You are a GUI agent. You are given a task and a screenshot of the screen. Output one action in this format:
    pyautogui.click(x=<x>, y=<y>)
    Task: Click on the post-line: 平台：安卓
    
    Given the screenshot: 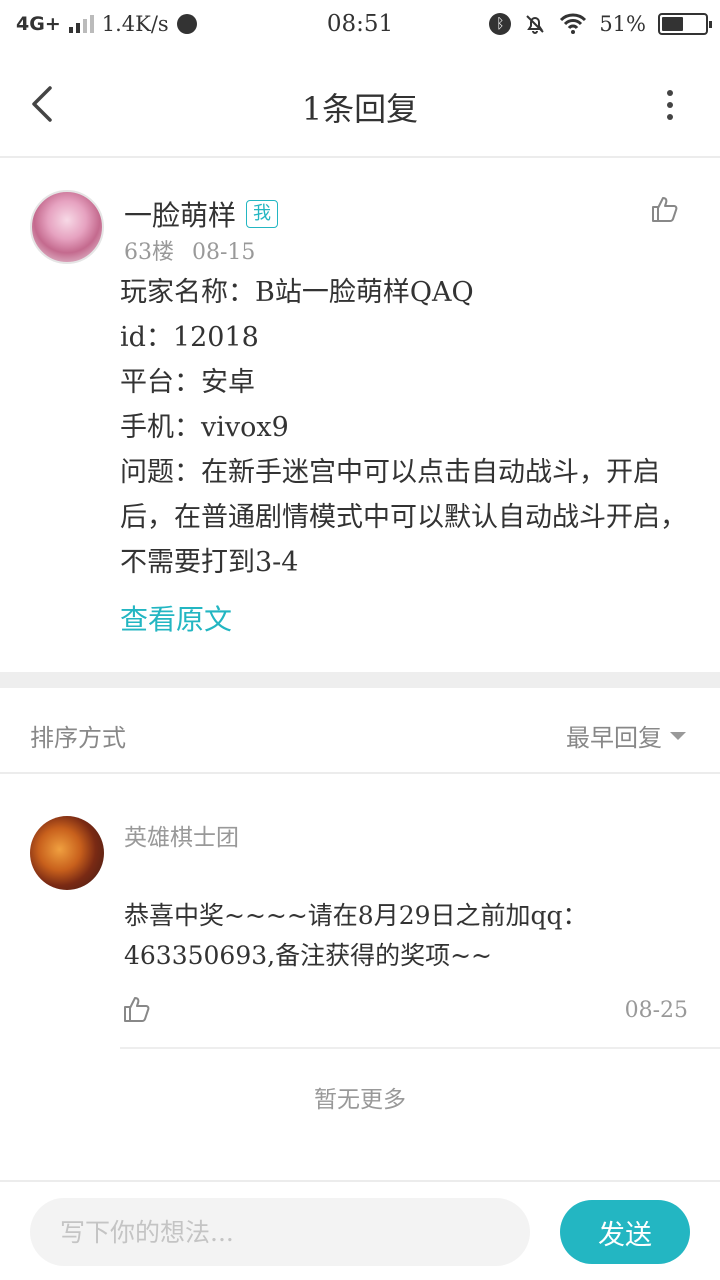 What is the action you would take?
    pyautogui.click(x=187, y=382)
    